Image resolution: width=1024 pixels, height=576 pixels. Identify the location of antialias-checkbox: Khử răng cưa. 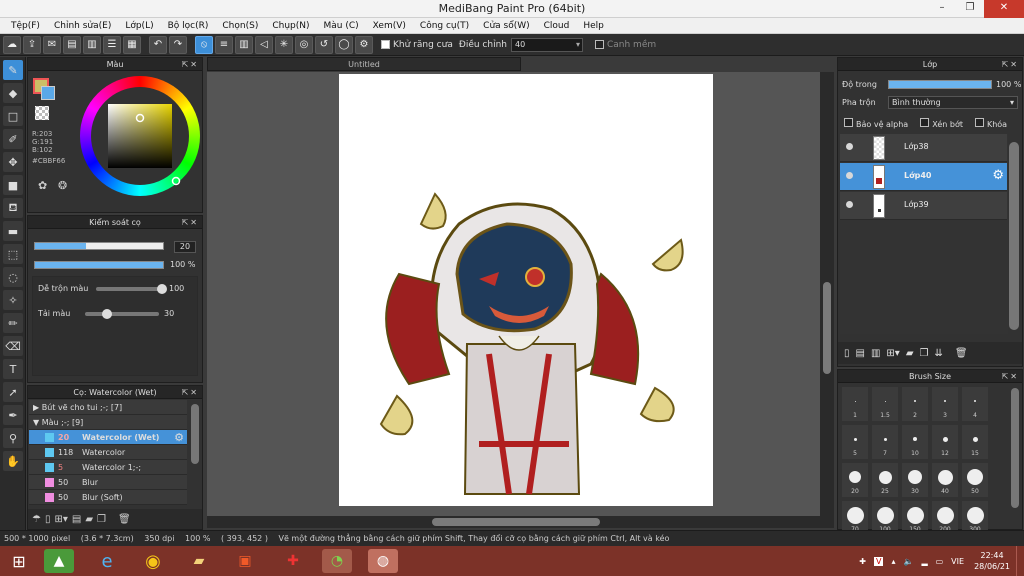
(417, 45).